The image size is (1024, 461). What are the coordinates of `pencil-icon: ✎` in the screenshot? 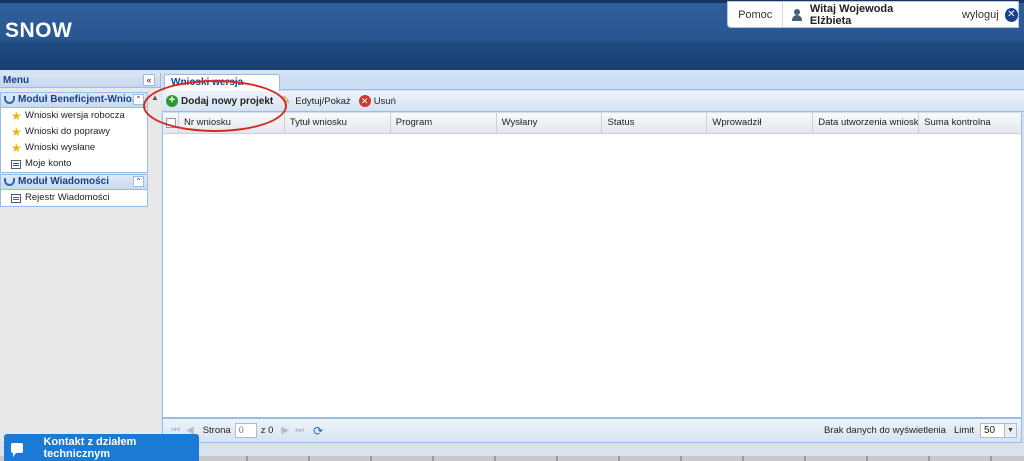 It's located at (286, 101).